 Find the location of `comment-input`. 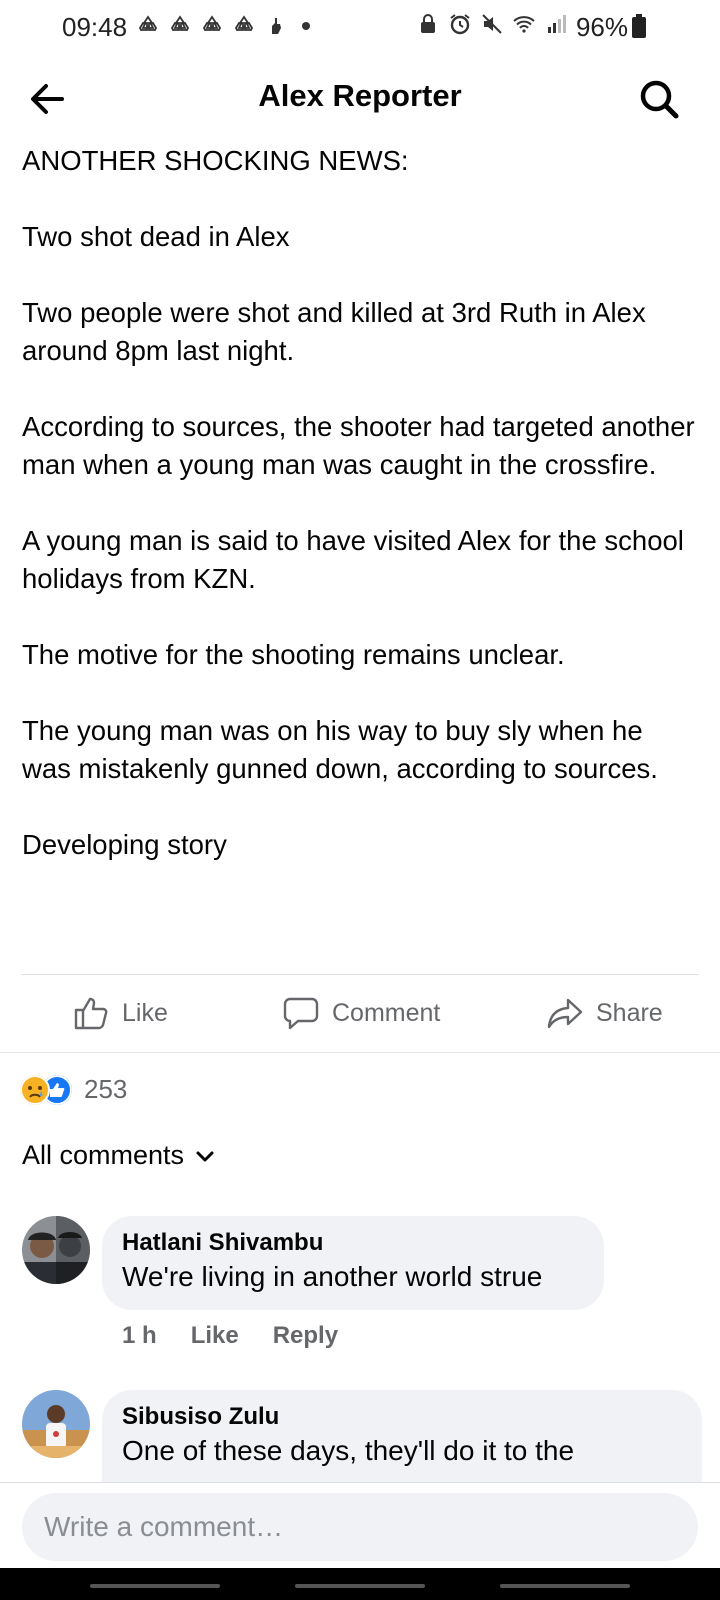

comment-input is located at coordinates (360, 1527).